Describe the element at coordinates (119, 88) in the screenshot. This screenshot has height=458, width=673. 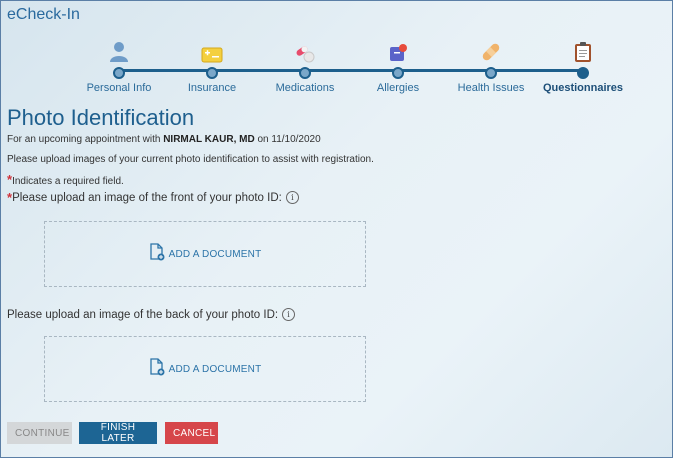
I see `step-label: Personal Info` at that location.